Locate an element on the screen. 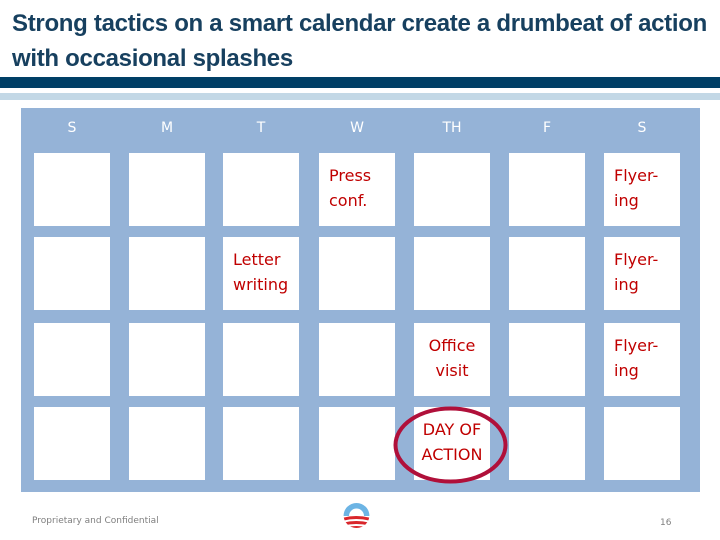 This screenshot has width=720, height=540. day-header-5: F is located at coordinates (547, 128).